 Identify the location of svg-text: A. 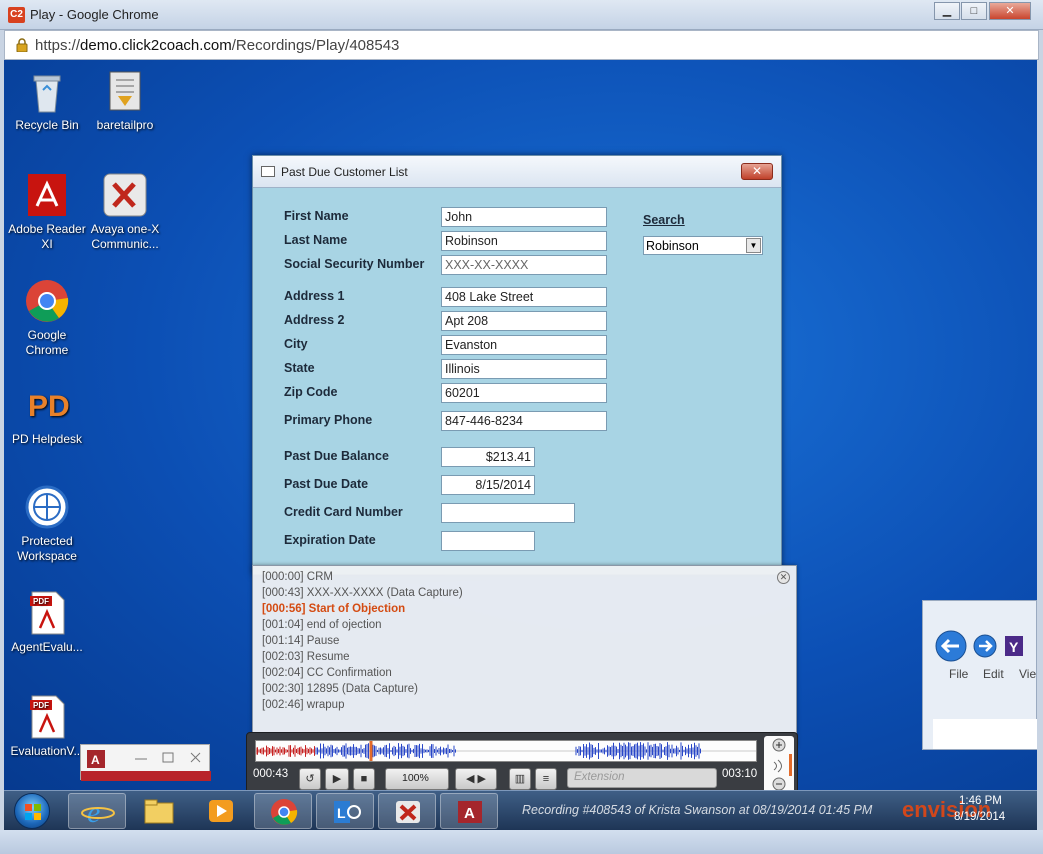
(469, 813).